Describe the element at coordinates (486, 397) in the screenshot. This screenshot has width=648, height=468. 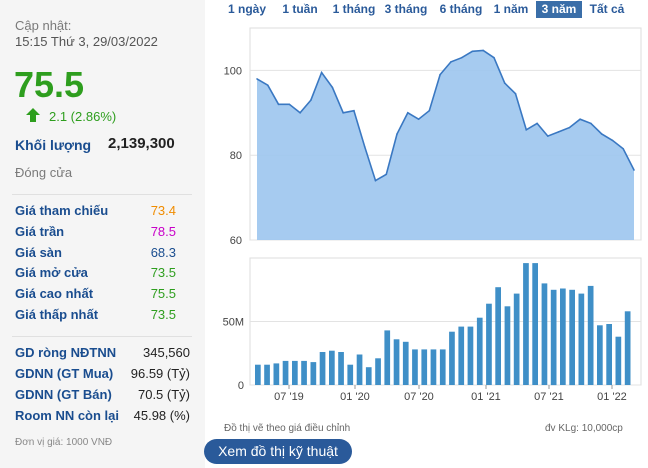
I see `x-tick-label: 01 '21` at that location.